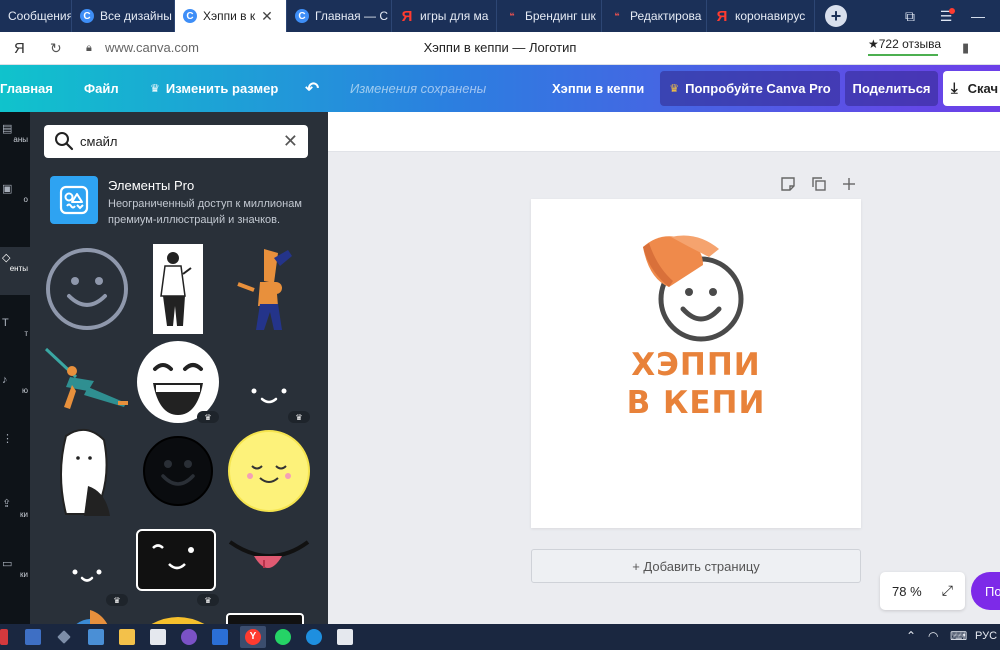  Describe the element at coordinates (910, 16) in the screenshot. I see `tabs-manager-icon: ⧉` at that location.